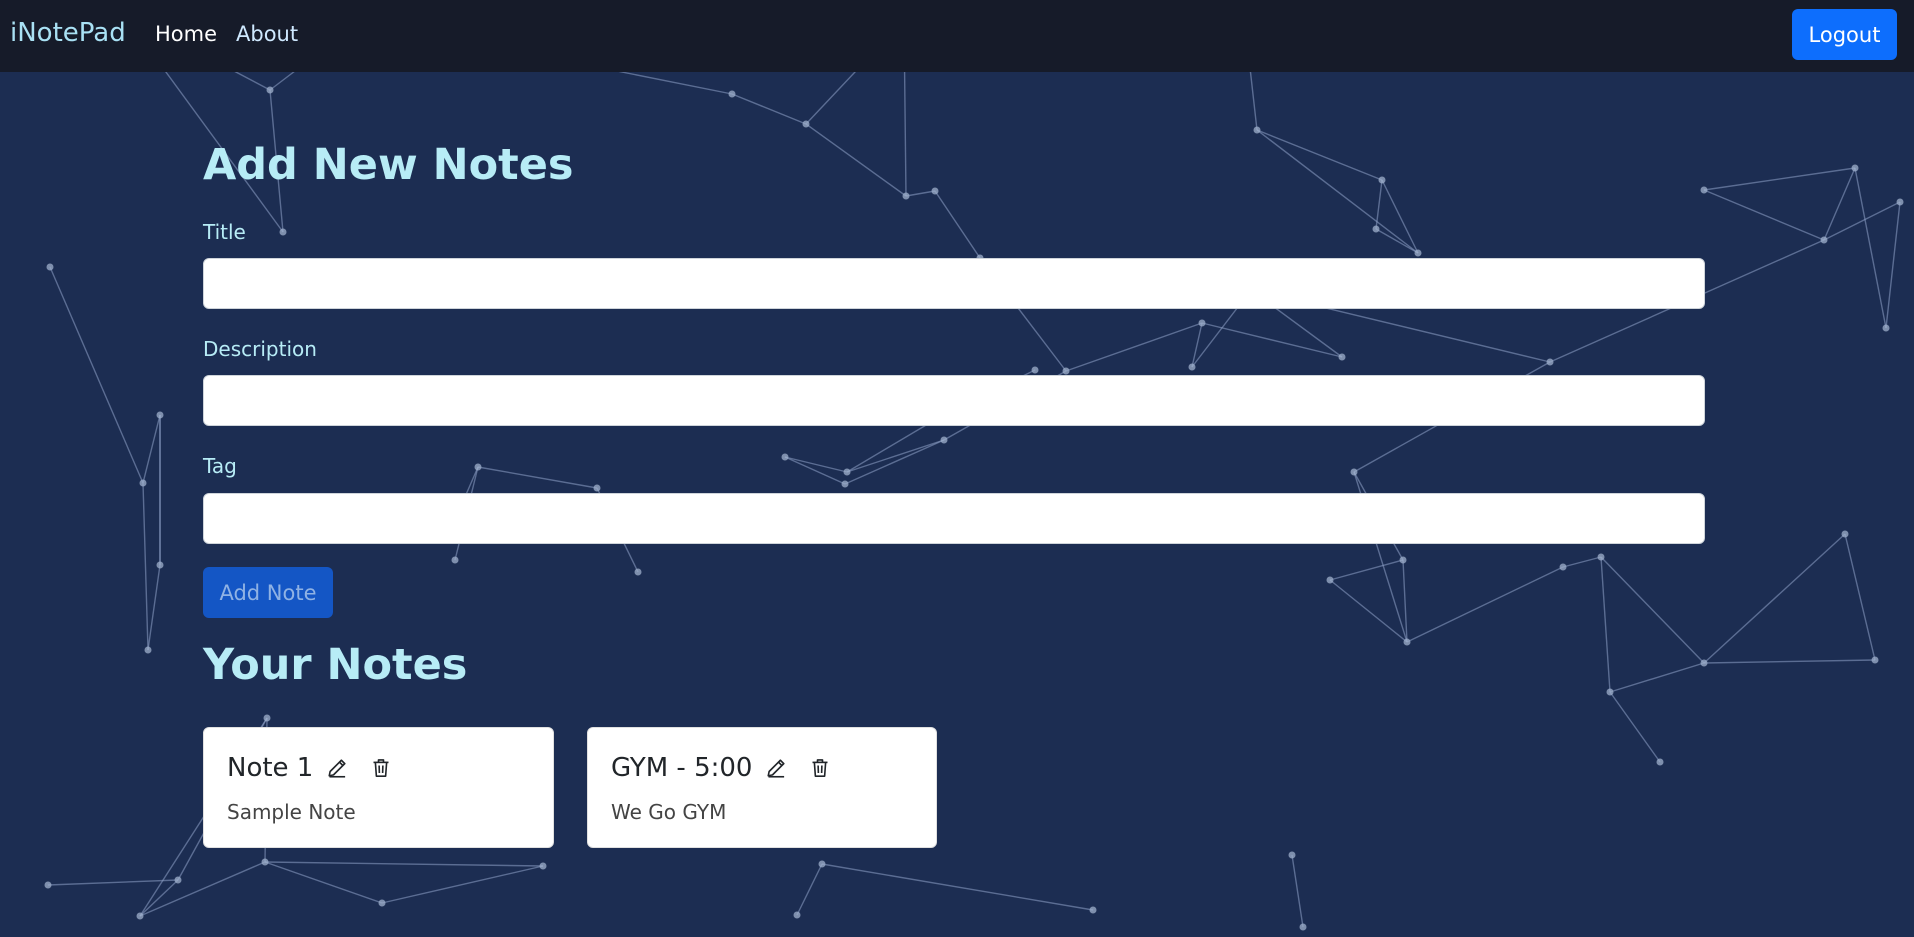 This screenshot has height=937, width=1914. What do you see at coordinates (669, 812) in the screenshot?
I see `note-description: We Go GYM` at bounding box center [669, 812].